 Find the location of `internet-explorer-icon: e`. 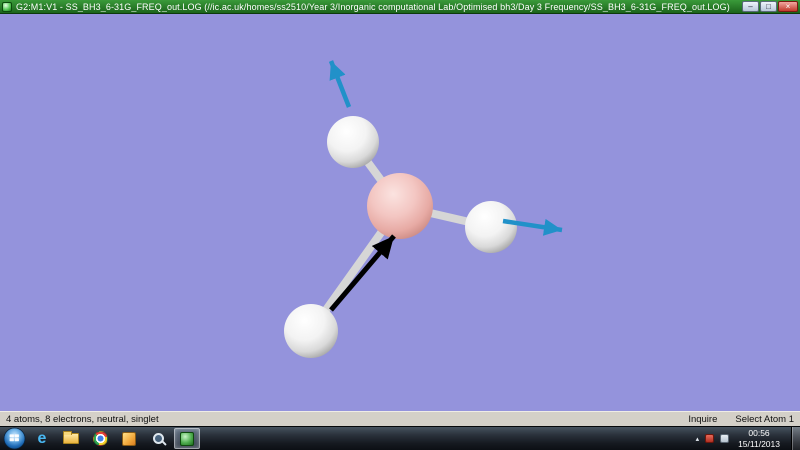

internet-explorer-icon: e is located at coordinates (42, 438).